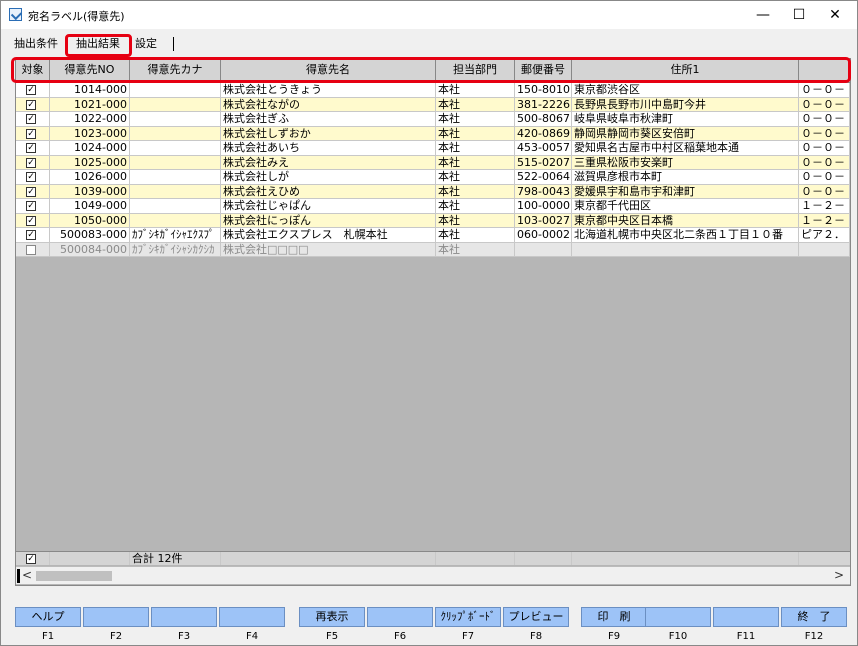 The height and width of the screenshot is (646, 858). Describe the element at coordinates (328, 177) in the screenshot. I see `cell-customer-name: 株式会社しが` at that location.